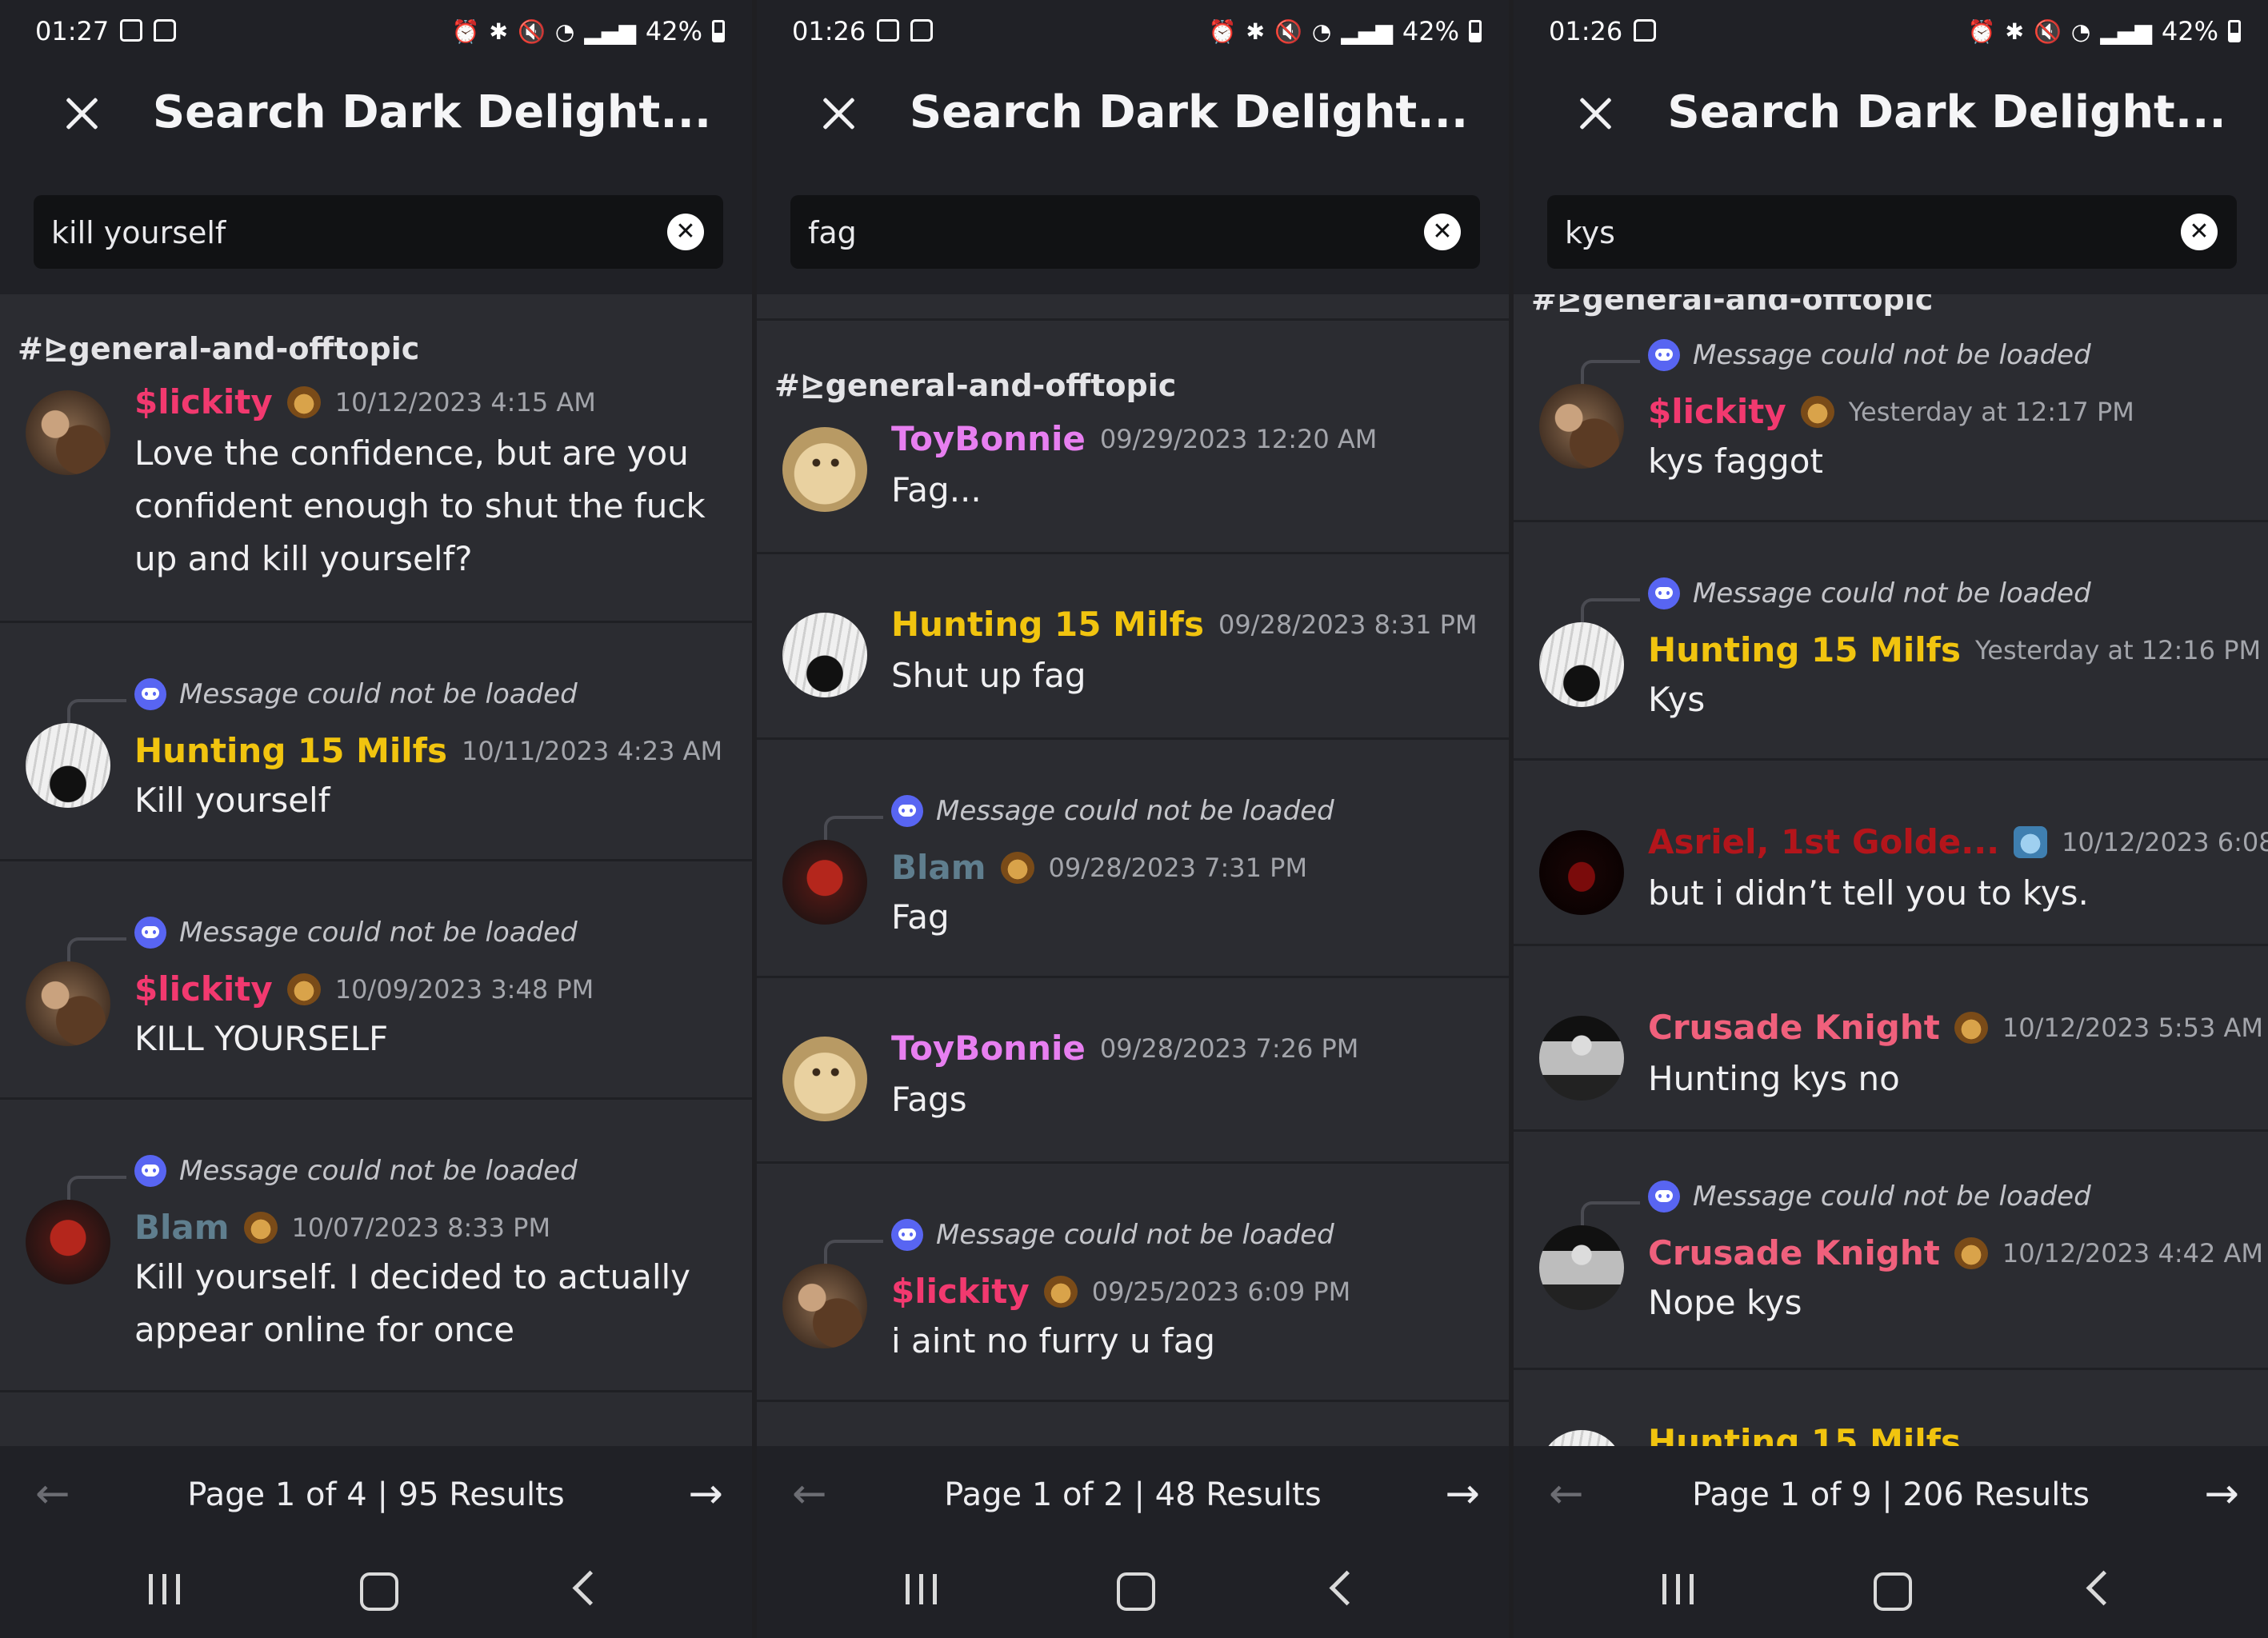 The image size is (2268, 1638). Describe the element at coordinates (2189, 31) in the screenshot. I see `battery-percent: 42%` at that location.